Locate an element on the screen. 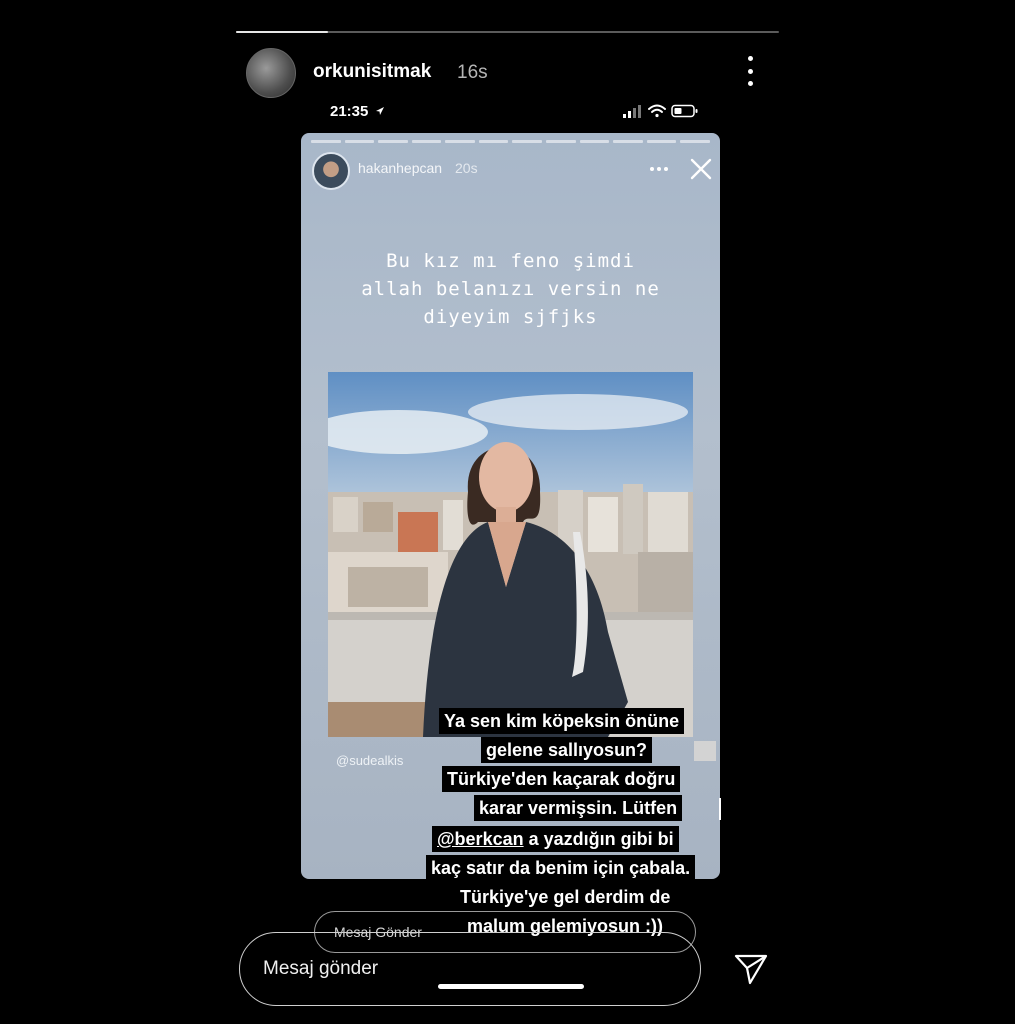 The height and width of the screenshot is (1024, 1015). inner-avatar is located at coordinates (331, 171).